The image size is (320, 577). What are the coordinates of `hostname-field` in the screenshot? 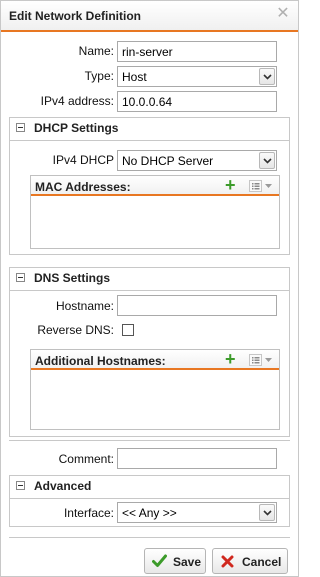 It's located at (197, 305).